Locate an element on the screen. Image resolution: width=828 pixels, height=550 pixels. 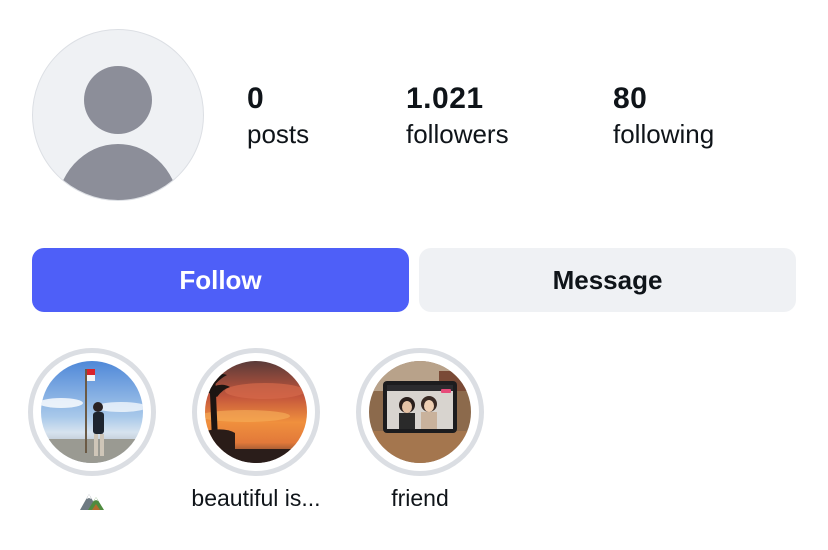
stat-followers: 1.021 followers is located at coordinates (457, 116).